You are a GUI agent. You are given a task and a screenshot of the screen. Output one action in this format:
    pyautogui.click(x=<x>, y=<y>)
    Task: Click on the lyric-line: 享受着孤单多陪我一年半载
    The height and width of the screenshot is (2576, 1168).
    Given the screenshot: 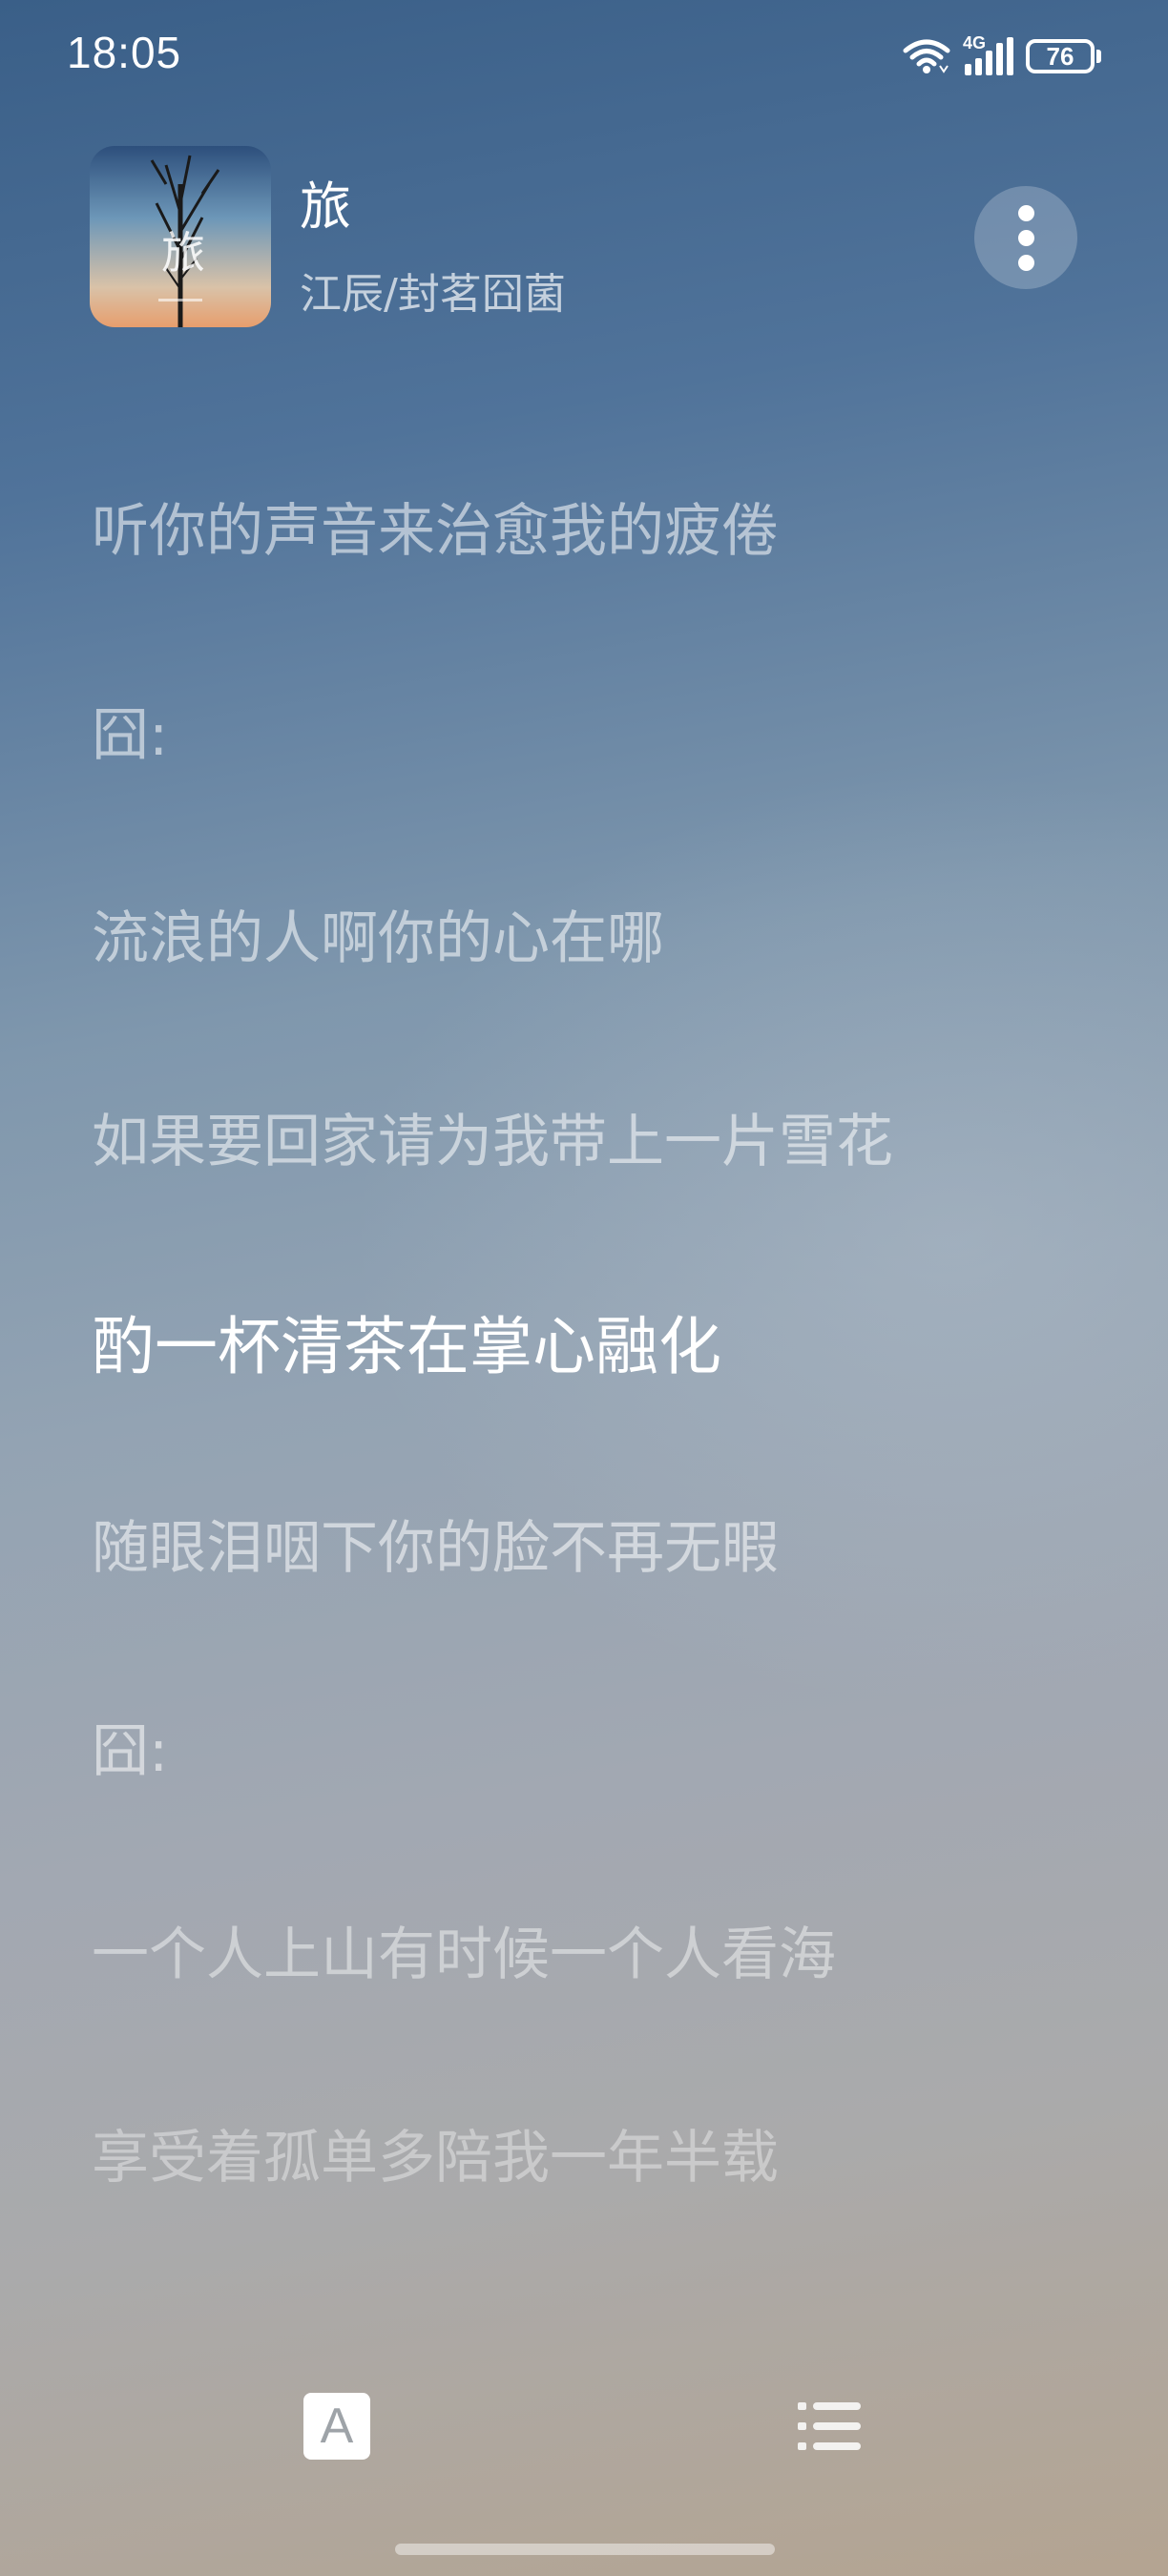 What is the action you would take?
    pyautogui.click(x=435, y=2158)
    